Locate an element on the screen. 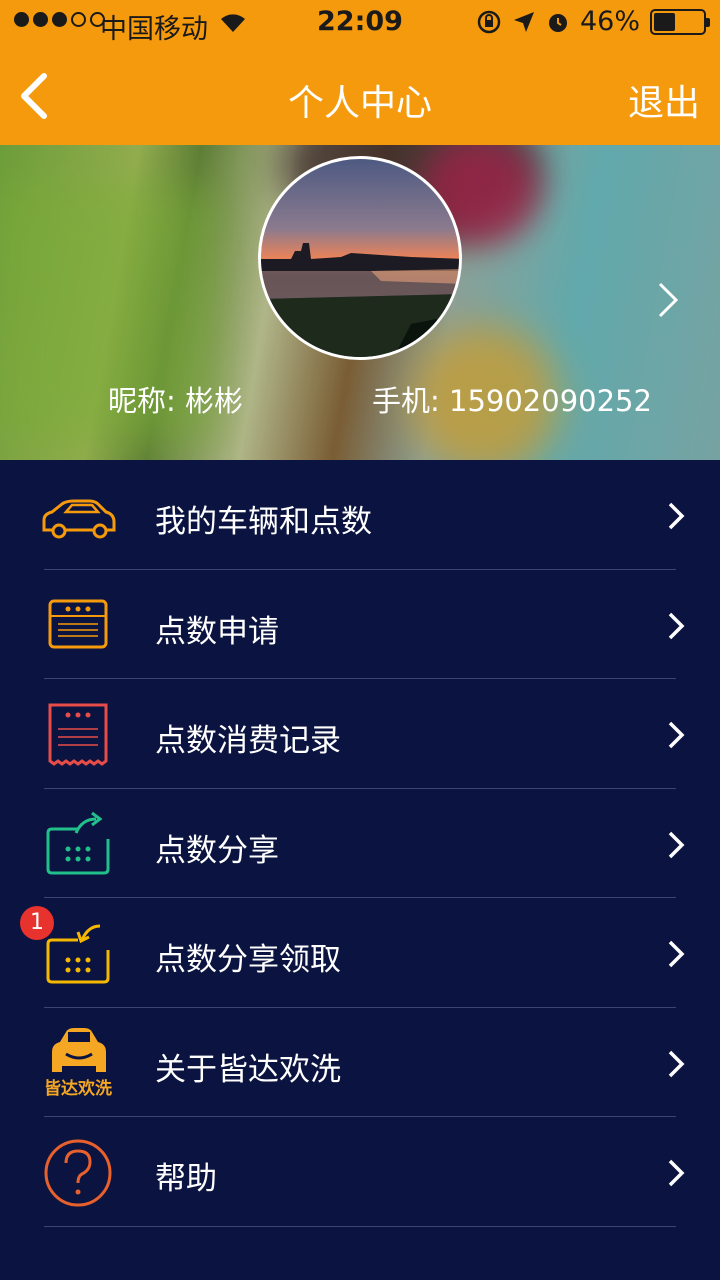 This screenshot has height=1280, width=720. alarm-icon is located at coordinates (557, 22).